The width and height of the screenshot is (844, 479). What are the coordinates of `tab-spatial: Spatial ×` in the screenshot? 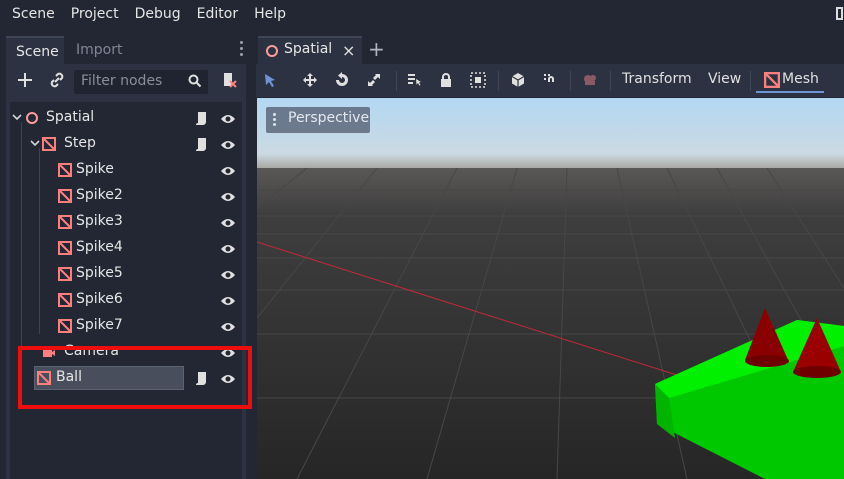 It's located at (310, 50).